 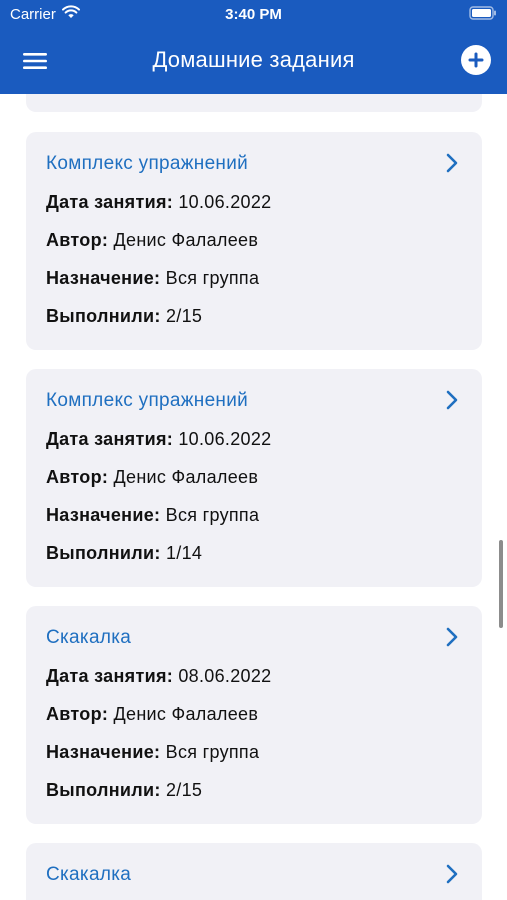 I want to click on completed-row: Выполнили: 1/14, so click(x=124, y=553).